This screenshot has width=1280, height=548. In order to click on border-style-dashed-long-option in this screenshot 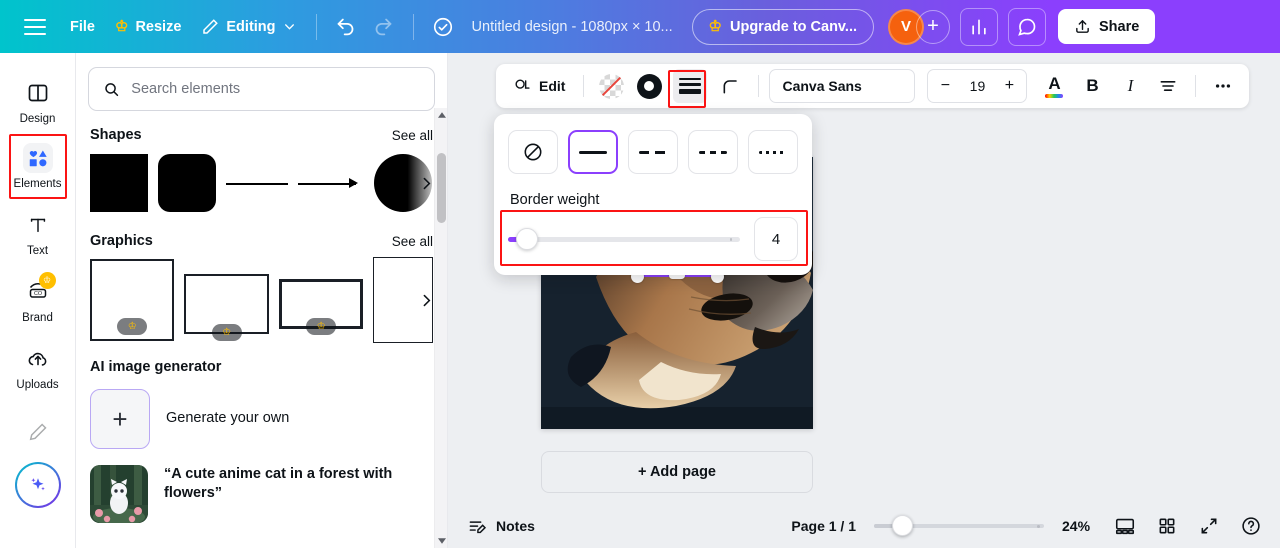, I will do `click(653, 152)`.